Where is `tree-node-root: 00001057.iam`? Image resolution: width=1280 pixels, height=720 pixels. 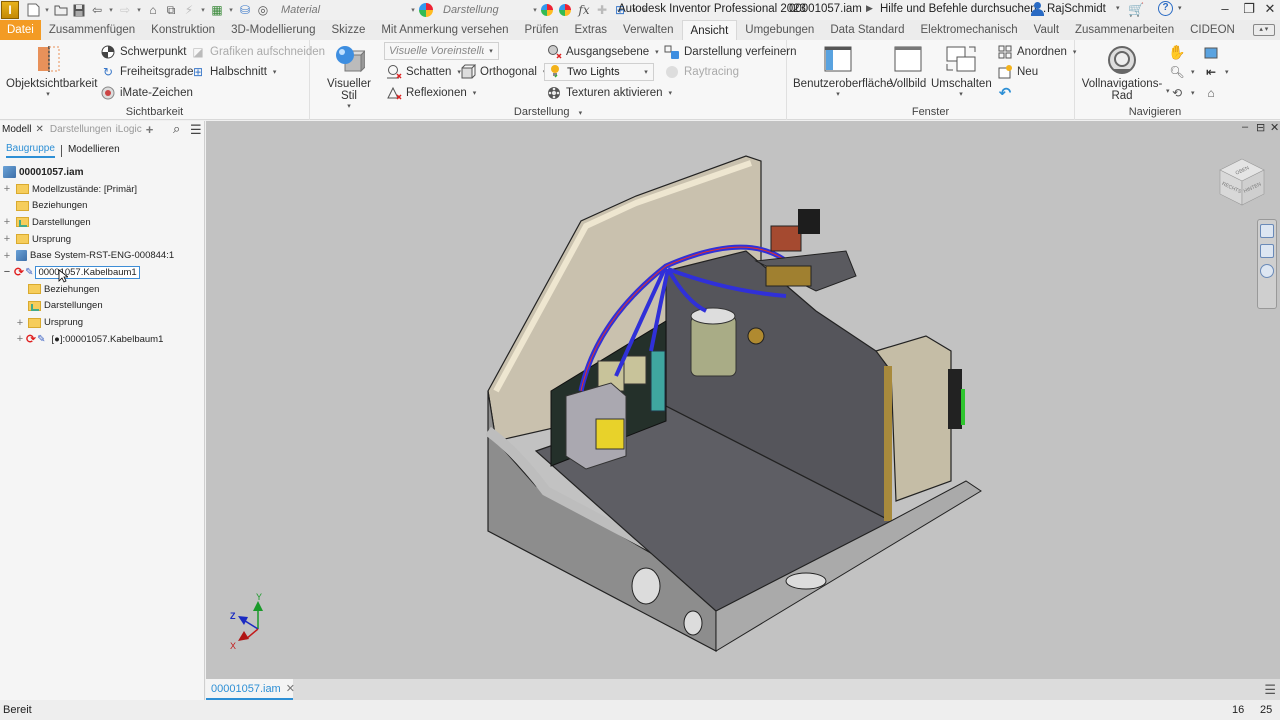
tree-node-root: 00001057.iam is located at coordinates (102, 172).